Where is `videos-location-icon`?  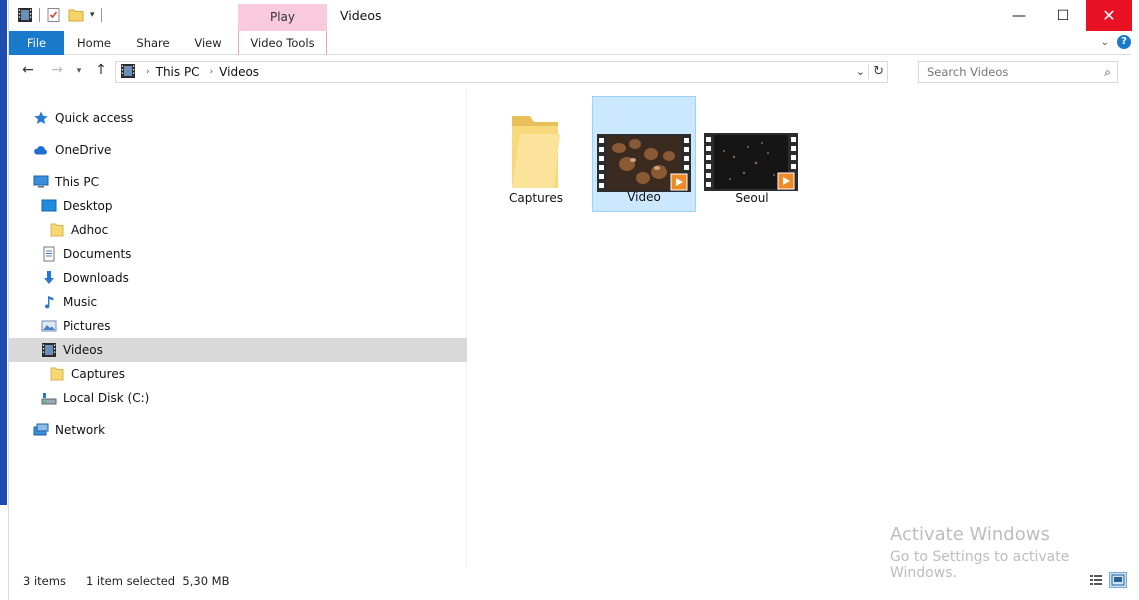
videos-location-icon is located at coordinates (128, 72).